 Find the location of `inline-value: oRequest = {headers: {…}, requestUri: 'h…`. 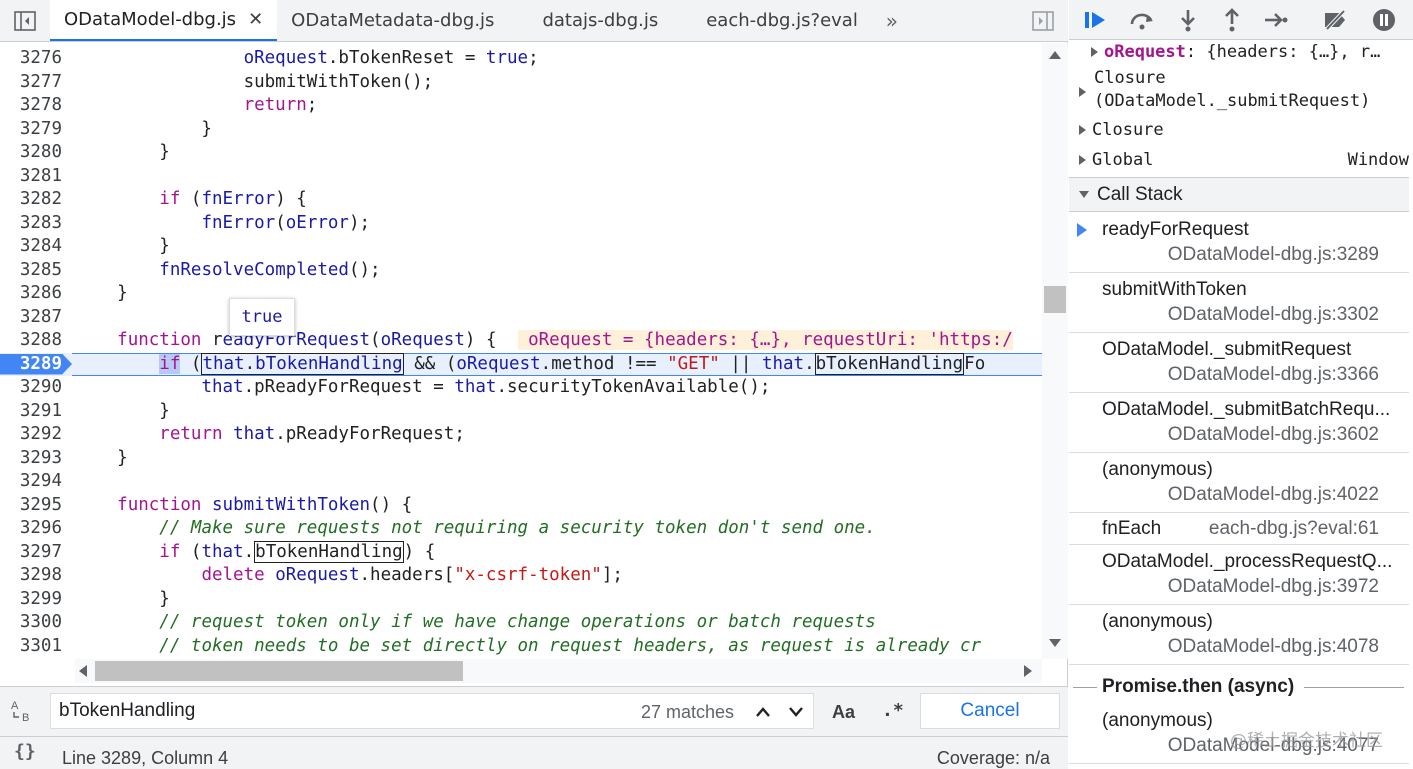

inline-value: oRequest = {headers: {…}, requestUri: 'h… is located at coordinates (765, 340).